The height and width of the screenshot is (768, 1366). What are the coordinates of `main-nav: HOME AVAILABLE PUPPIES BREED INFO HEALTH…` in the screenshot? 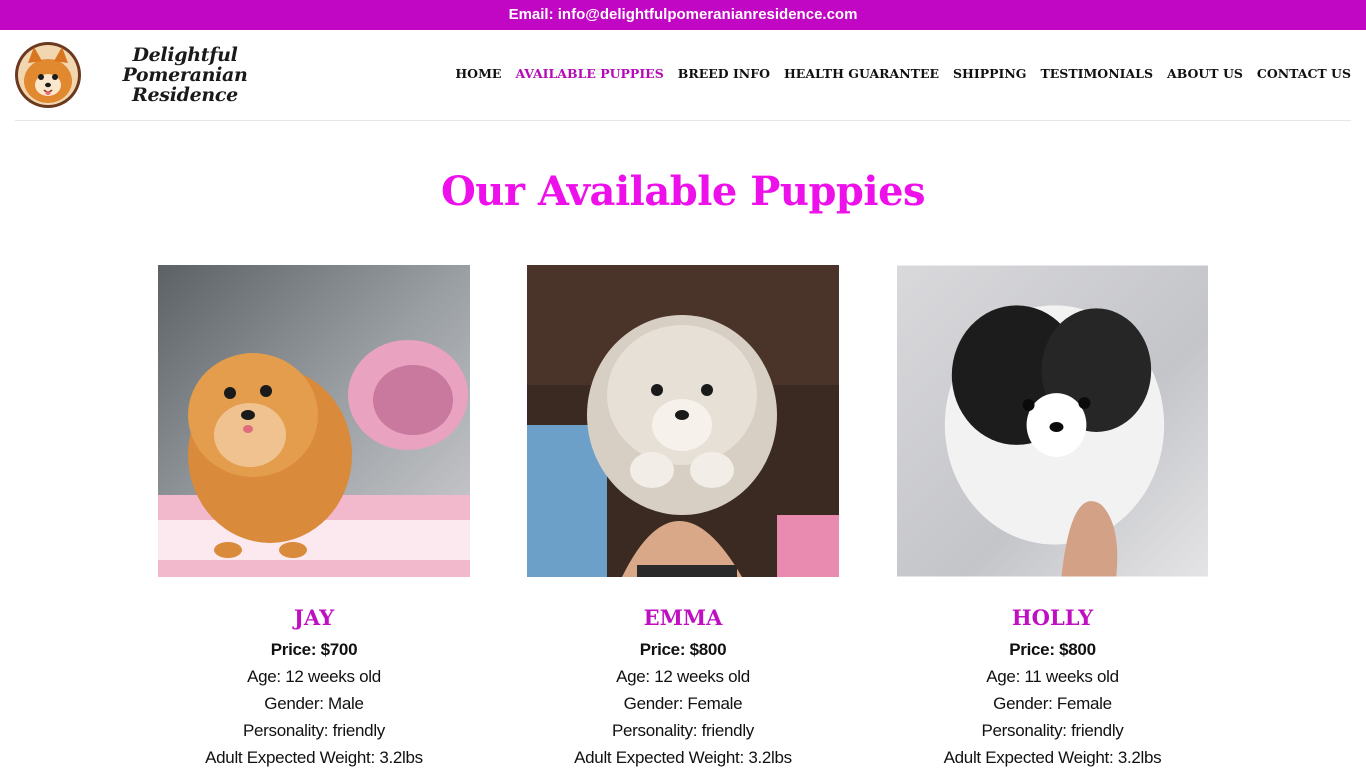 It's located at (903, 73).